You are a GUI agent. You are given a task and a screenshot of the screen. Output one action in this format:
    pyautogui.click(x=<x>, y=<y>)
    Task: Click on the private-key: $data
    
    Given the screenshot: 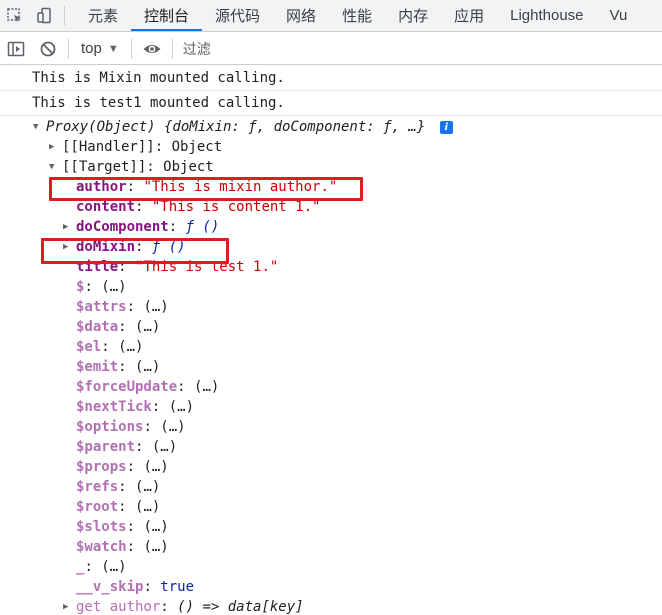 What is the action you would take?
    pyautogui.click(x=97, y=327)
    